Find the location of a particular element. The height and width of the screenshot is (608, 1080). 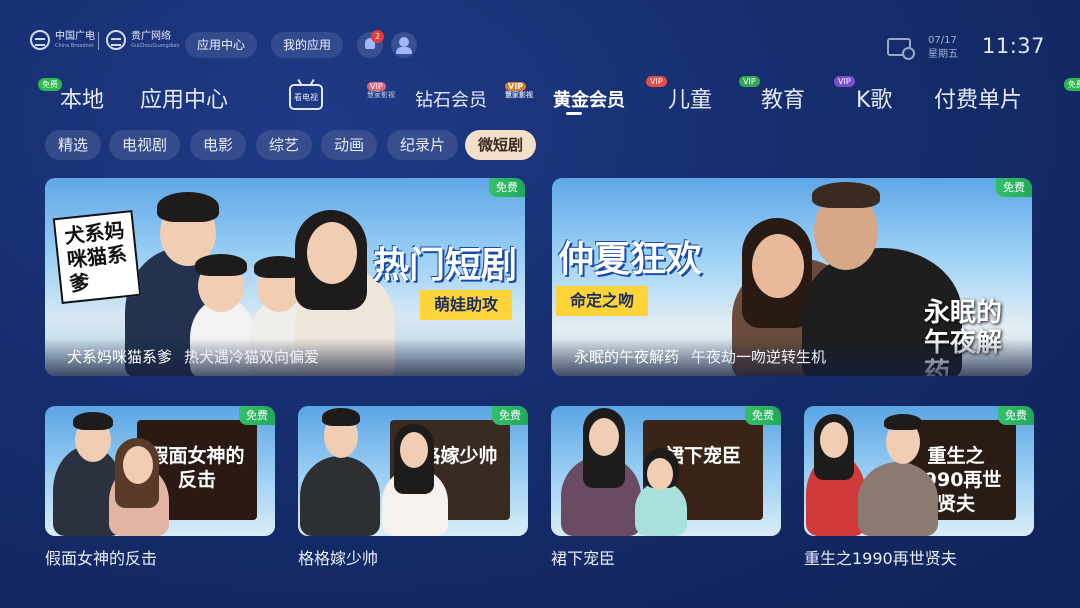

notification-button: 2 is located at coordinates (370, 44).